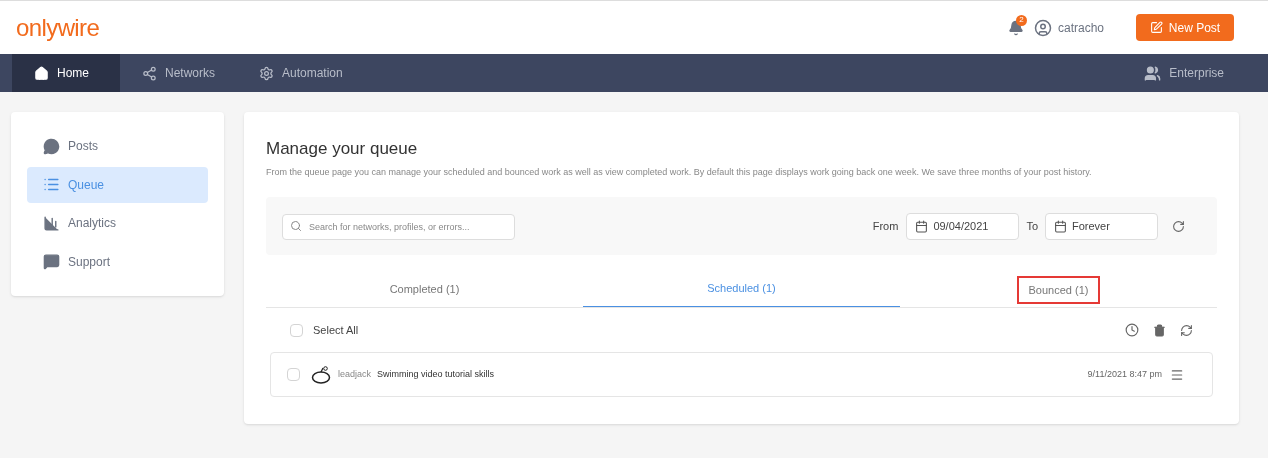 This screenshot has height=458, width=1268. I want to click on sidebar-item: Analytics, so click(117, 223).